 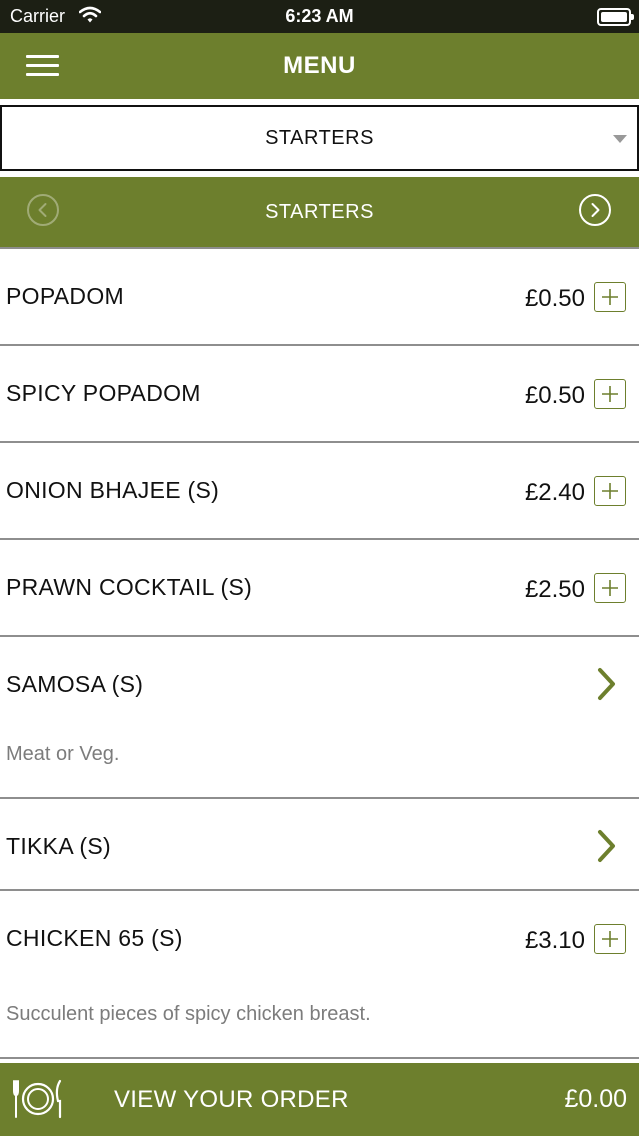 I want to click on category-header: STARTERS, so click(x=319, y=213).